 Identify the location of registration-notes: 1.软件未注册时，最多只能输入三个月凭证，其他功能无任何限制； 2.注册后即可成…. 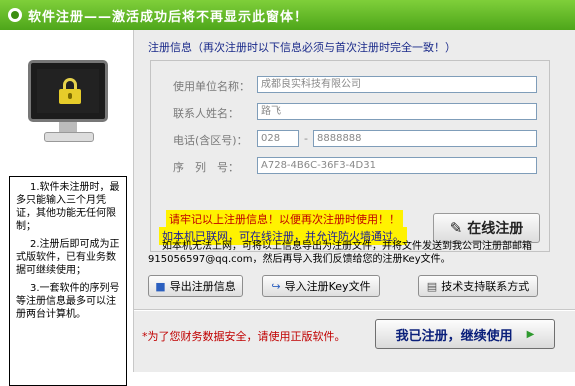
(68, 281).